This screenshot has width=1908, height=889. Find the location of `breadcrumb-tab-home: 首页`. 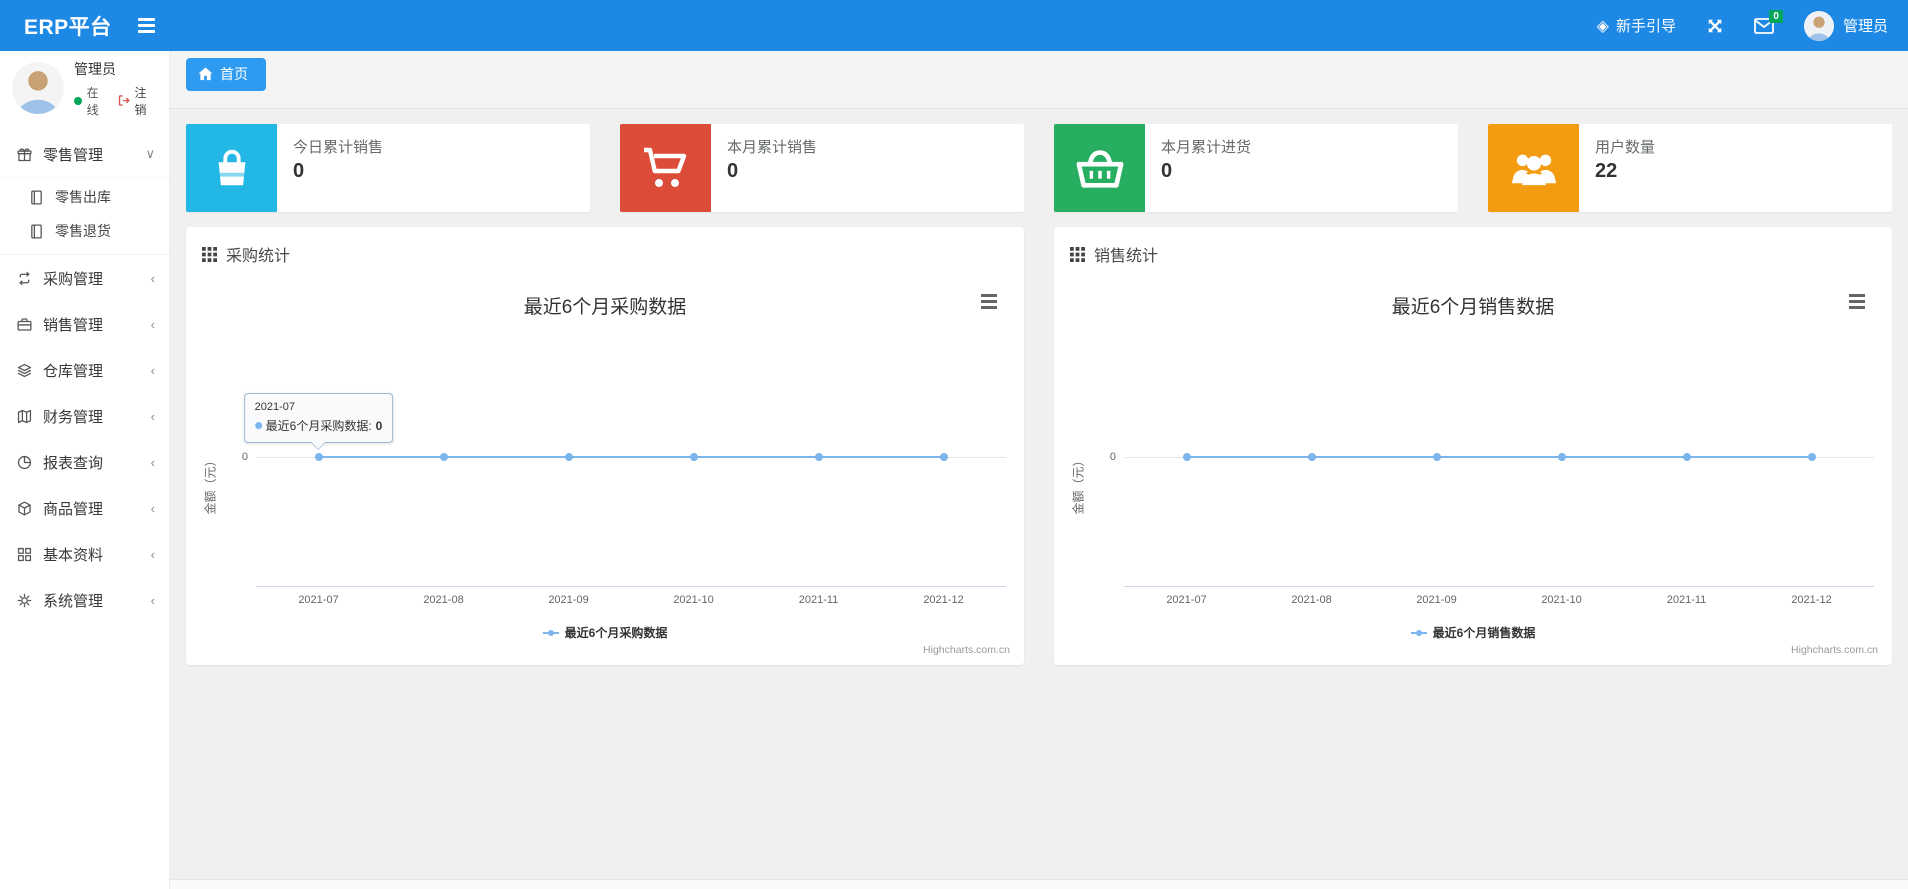

breadcrumb-tab-home: 首页 is located at coordinates (226, 74).